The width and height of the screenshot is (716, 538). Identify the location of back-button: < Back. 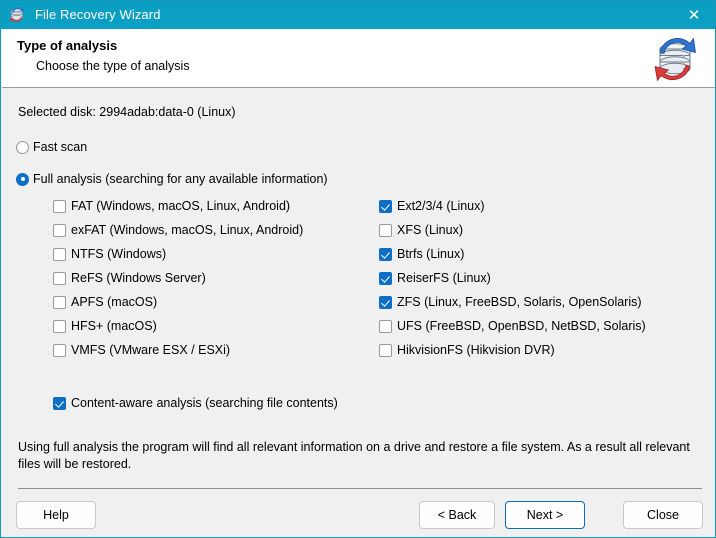
(457, 515).